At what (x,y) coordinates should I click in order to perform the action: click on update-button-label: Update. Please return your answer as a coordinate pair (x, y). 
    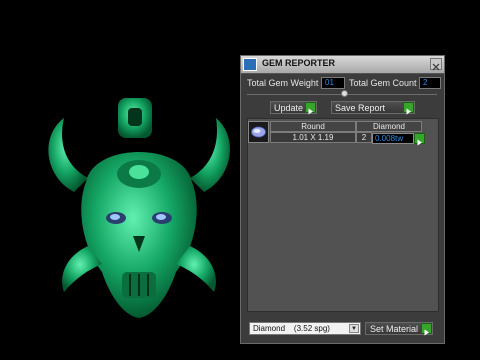
    Looking at the image, I should click on (289, 108).